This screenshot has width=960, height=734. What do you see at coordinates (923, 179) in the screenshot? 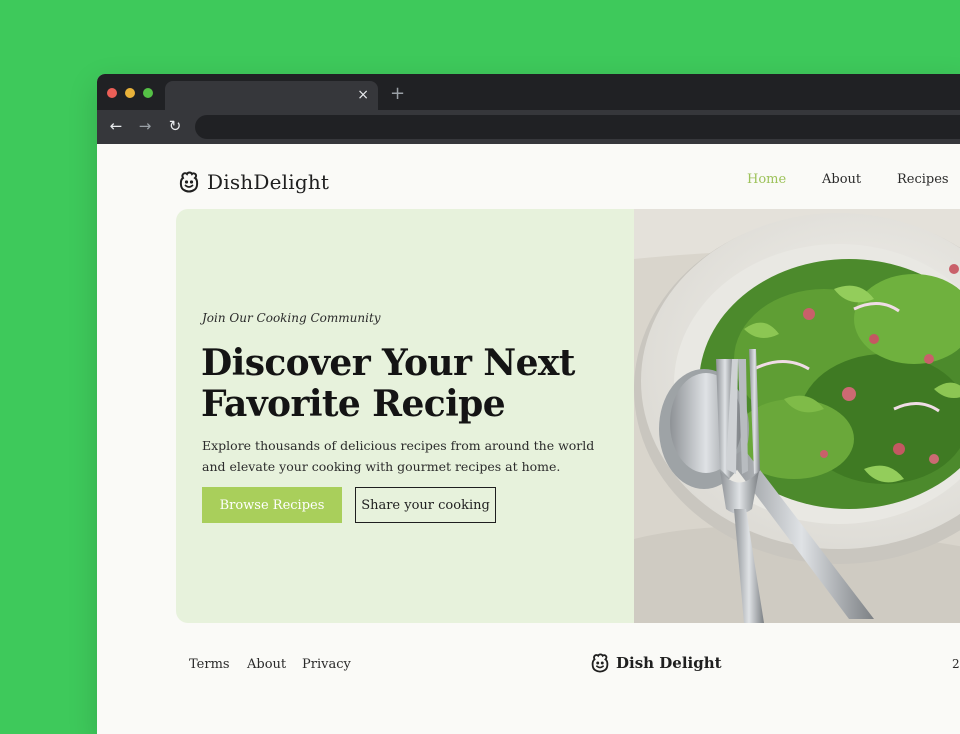
I see `nav-item-recipes: Recipes` at bounding box center [923, 179].